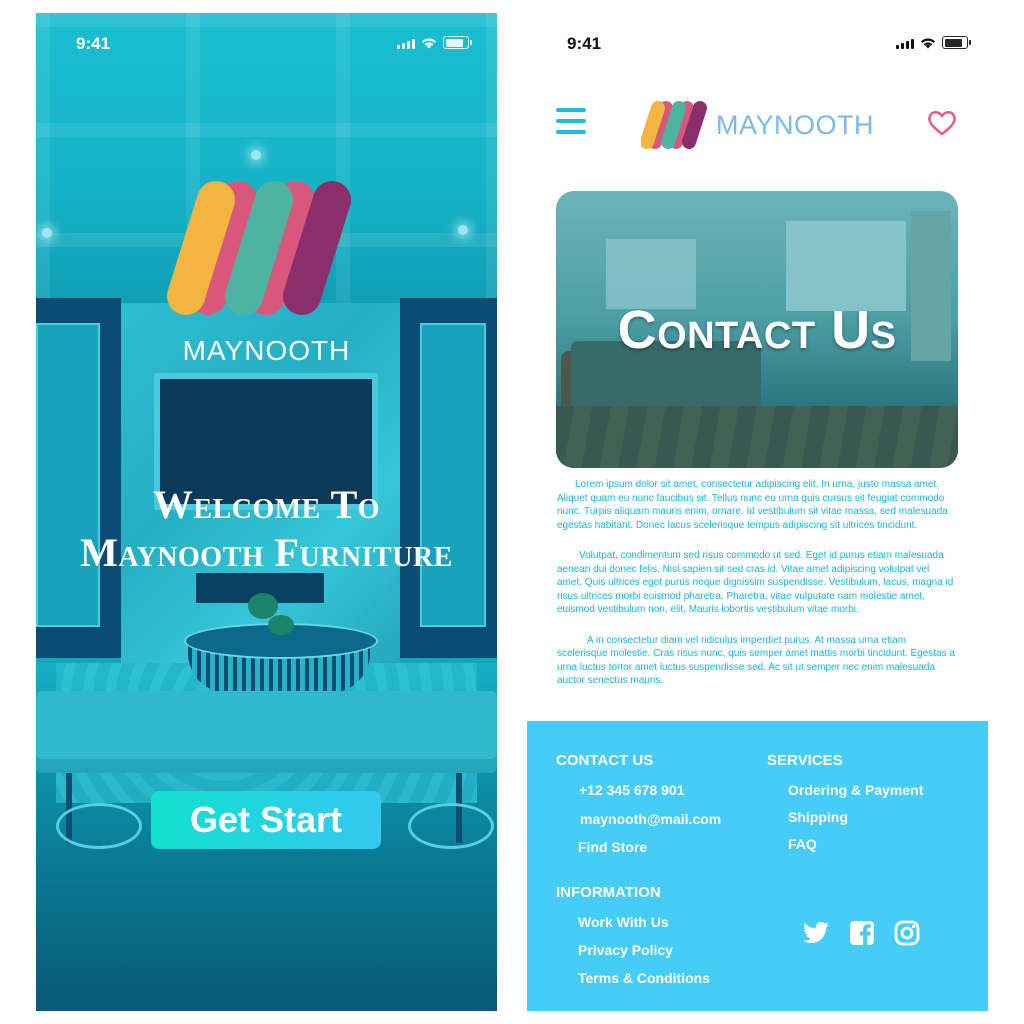  Describe the element at coordinates (612, 847) in the screenshot. I see `footer-find-store-link: Find Store` at that location.